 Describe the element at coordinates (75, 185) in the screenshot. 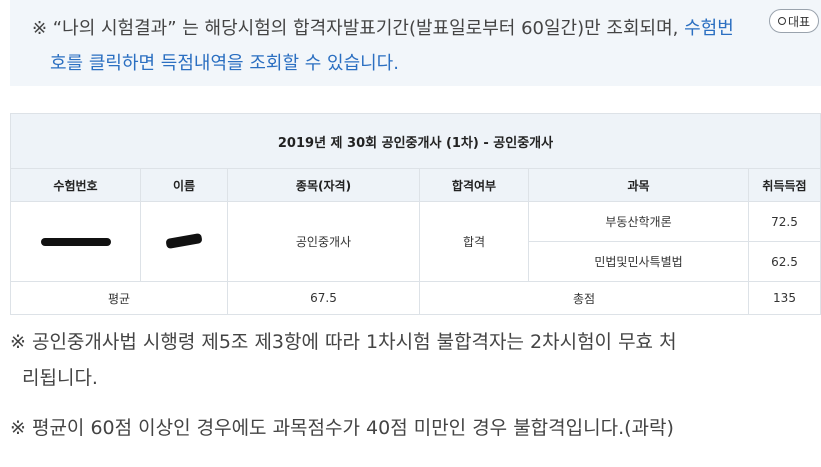

I see `header-exam-number: 수험번호` at that location.